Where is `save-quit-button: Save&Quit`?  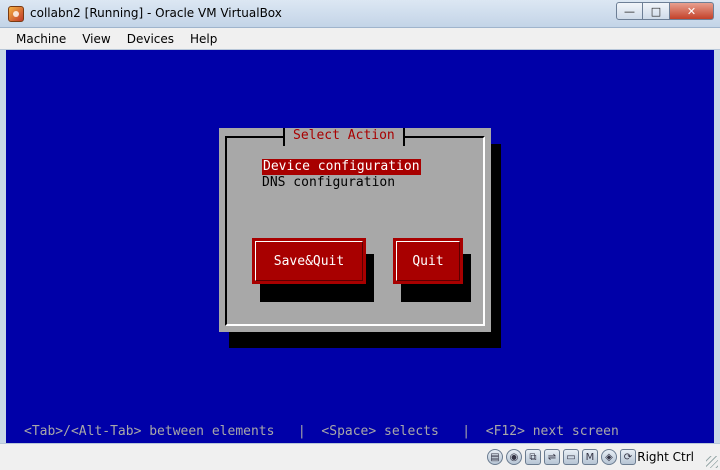
save-quit-button: Save&Quit is located at coordinates (309, 261).